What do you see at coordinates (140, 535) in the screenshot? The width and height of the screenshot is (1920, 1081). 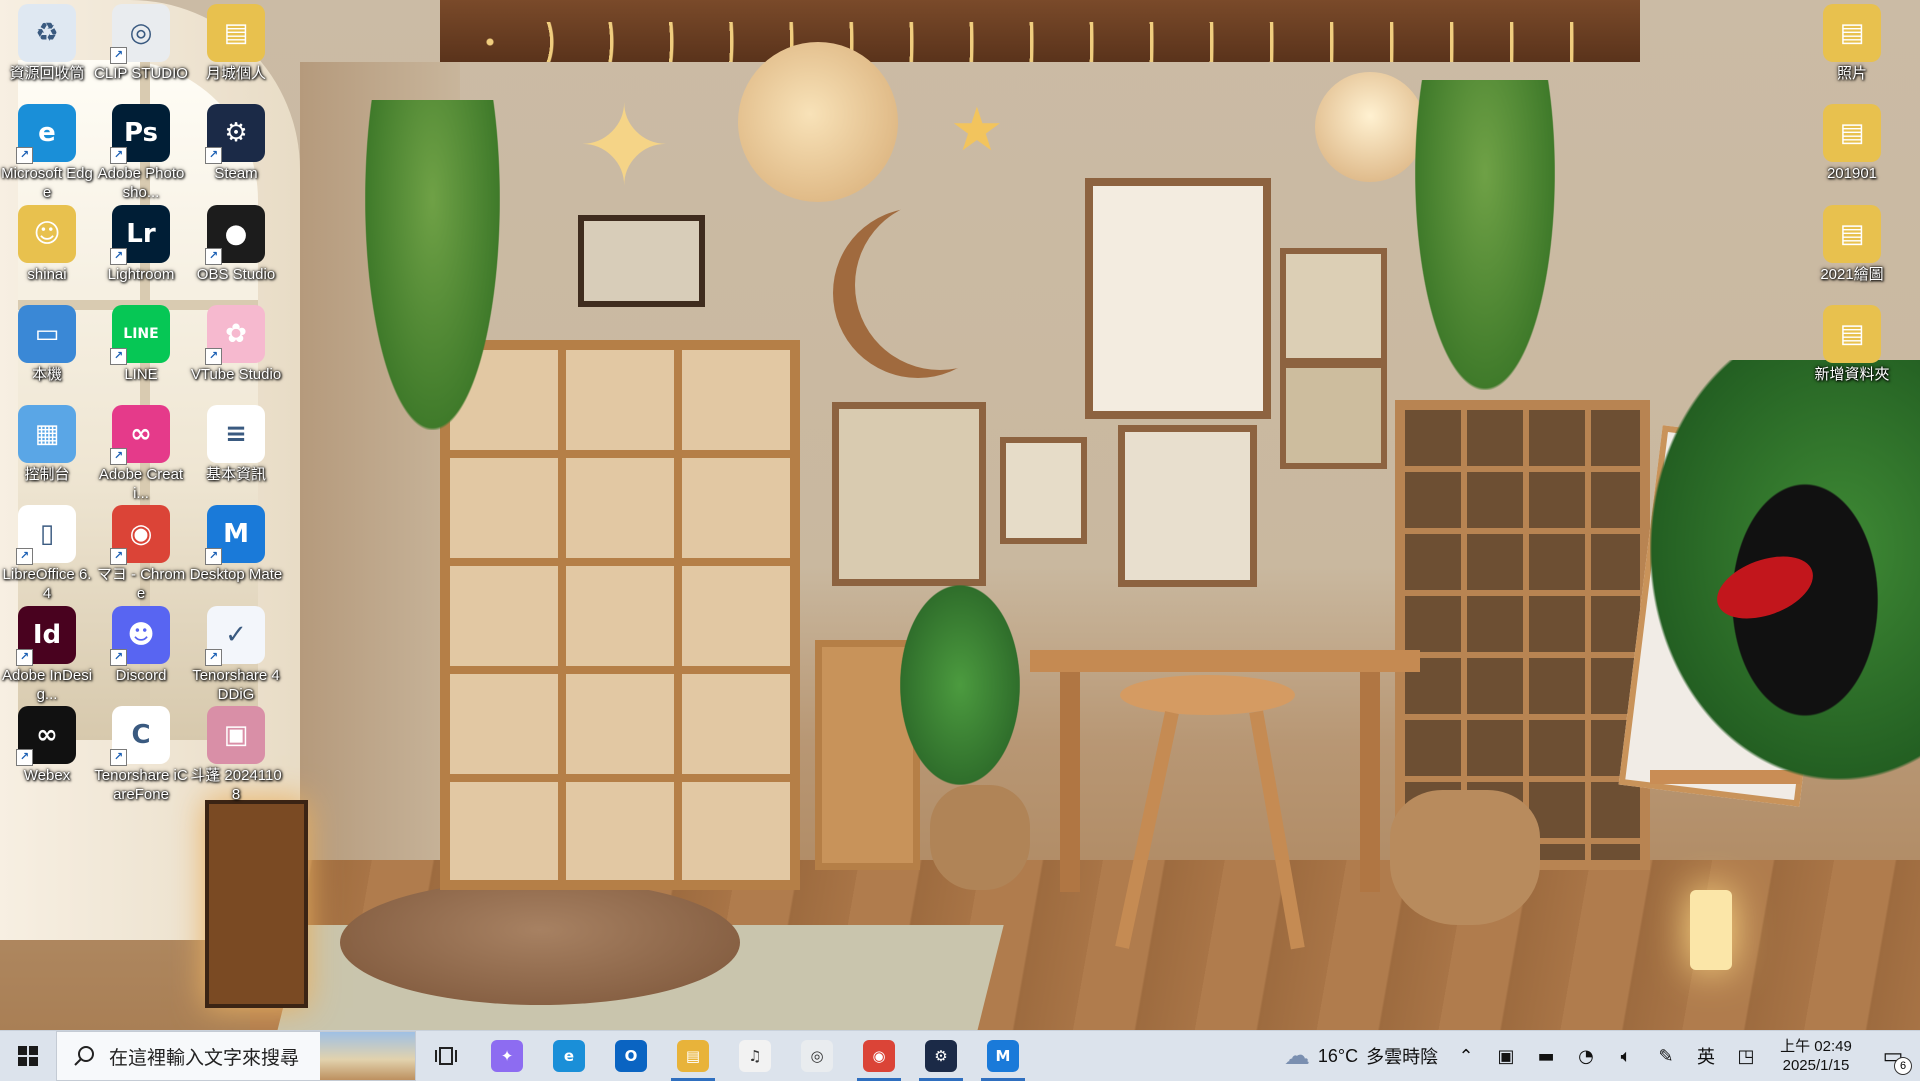 I see `chrome-icon: ◉ ↗` at bounding box center [140, 535].